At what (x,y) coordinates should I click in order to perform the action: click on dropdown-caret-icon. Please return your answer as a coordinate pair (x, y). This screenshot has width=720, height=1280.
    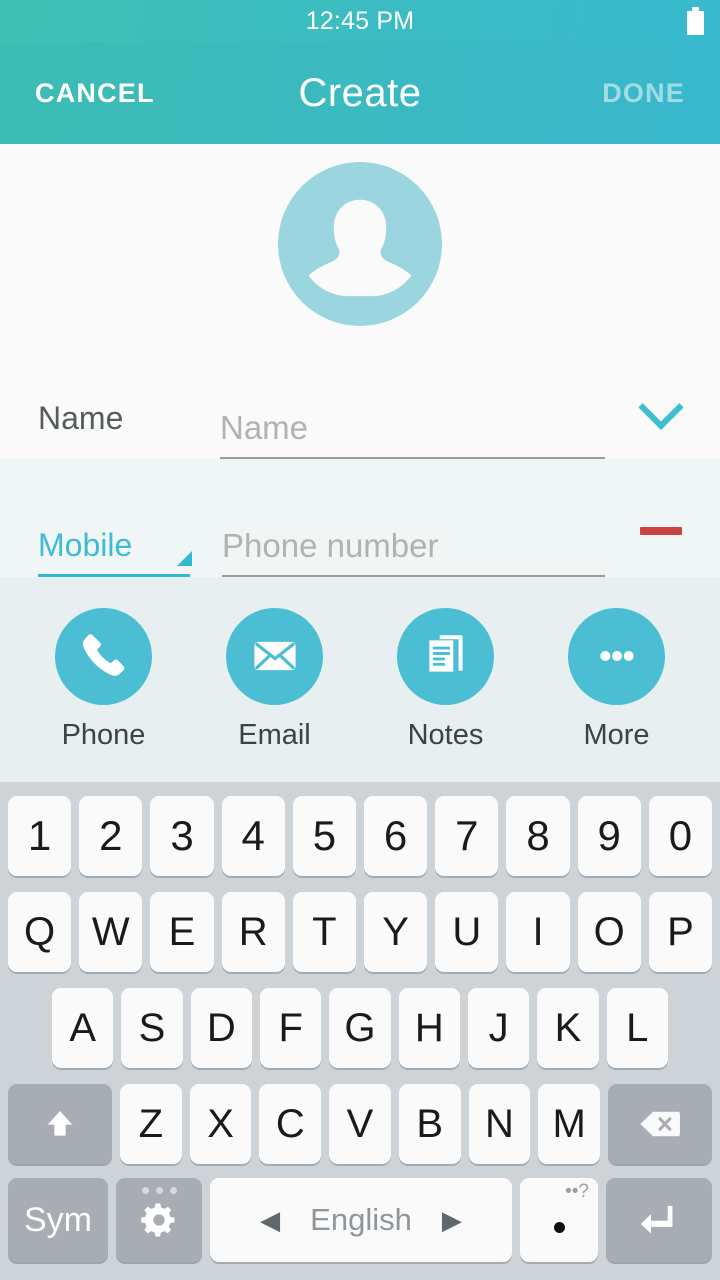
    Looking at the image, I should click on (184, 558).